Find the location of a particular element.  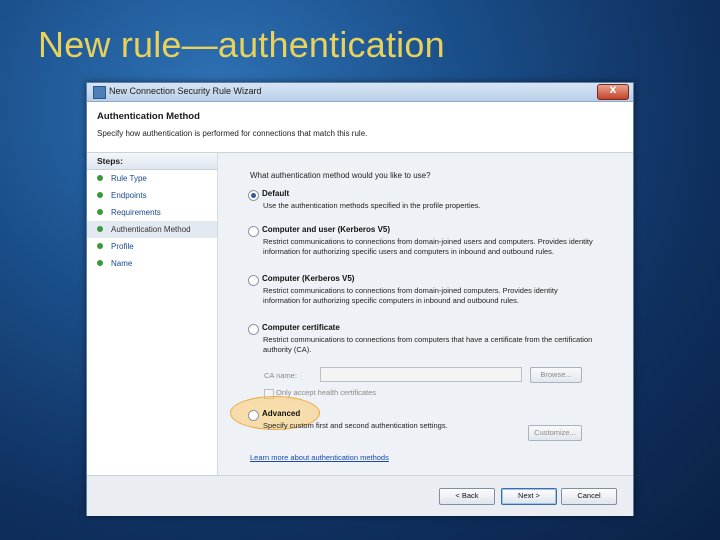

title-bar: New Connection Security Rule Wizard X is located at coordinates (360, 92).